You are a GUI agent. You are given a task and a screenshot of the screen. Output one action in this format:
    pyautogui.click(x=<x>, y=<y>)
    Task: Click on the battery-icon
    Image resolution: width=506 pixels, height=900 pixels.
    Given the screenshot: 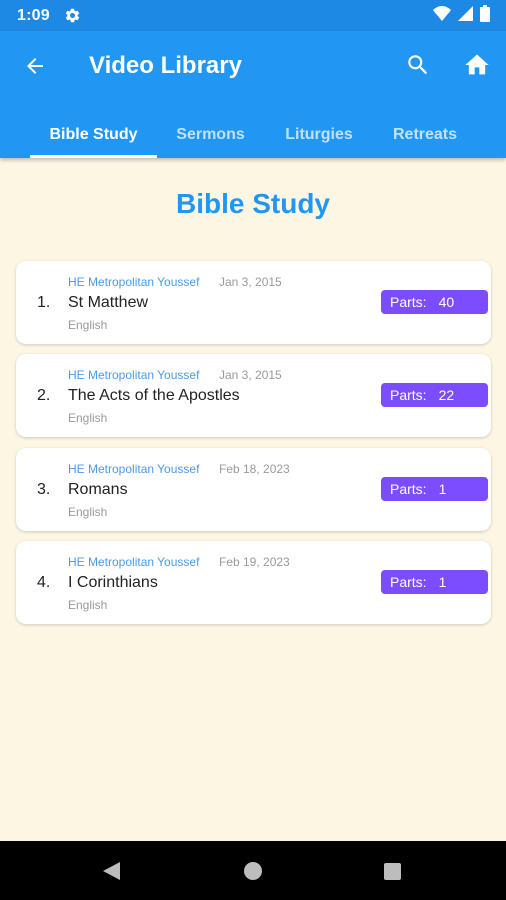 What is the action you would take?
    pyautogui.click(x=485, y=15)
    